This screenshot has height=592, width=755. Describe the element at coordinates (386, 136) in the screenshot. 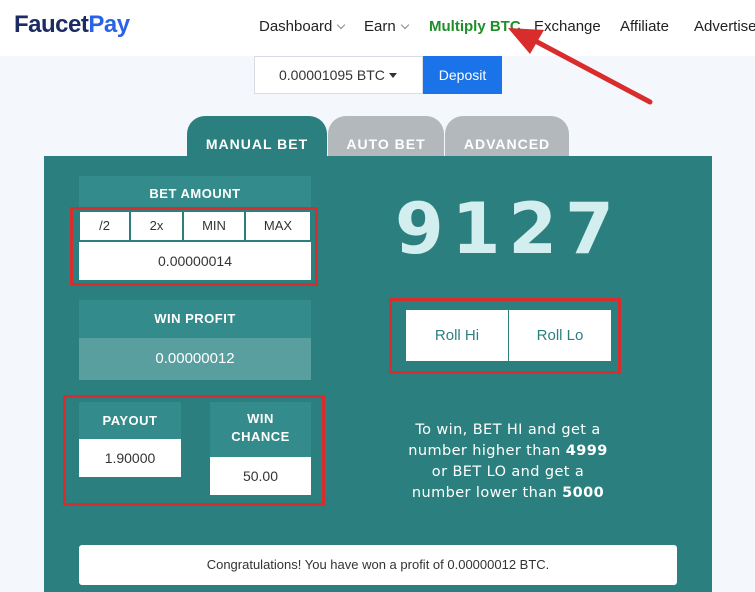

I see `tab-auto-bet: AUTO BET` at that location.